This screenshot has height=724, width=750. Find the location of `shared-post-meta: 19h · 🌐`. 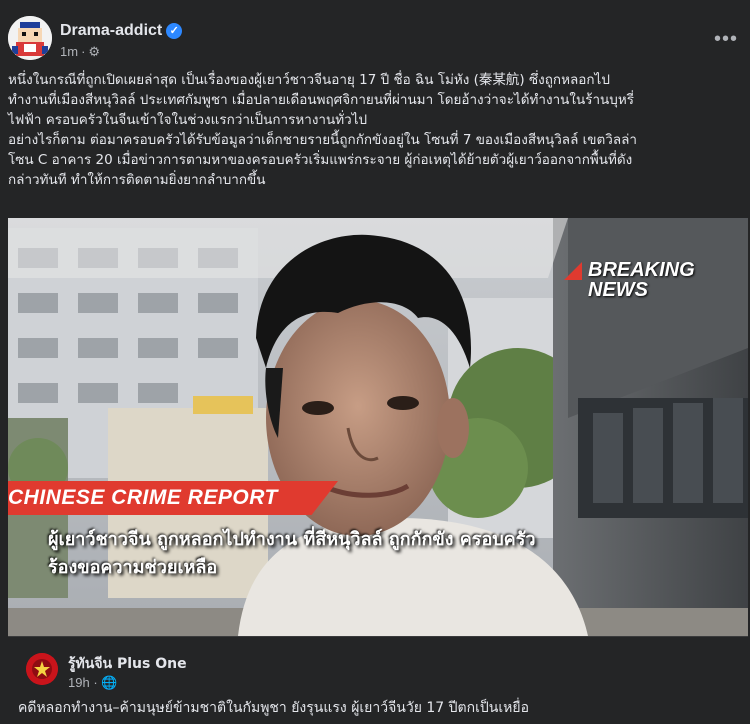

shared-post-meta: 19h · 🌐 is located at coordinates (92, 683).